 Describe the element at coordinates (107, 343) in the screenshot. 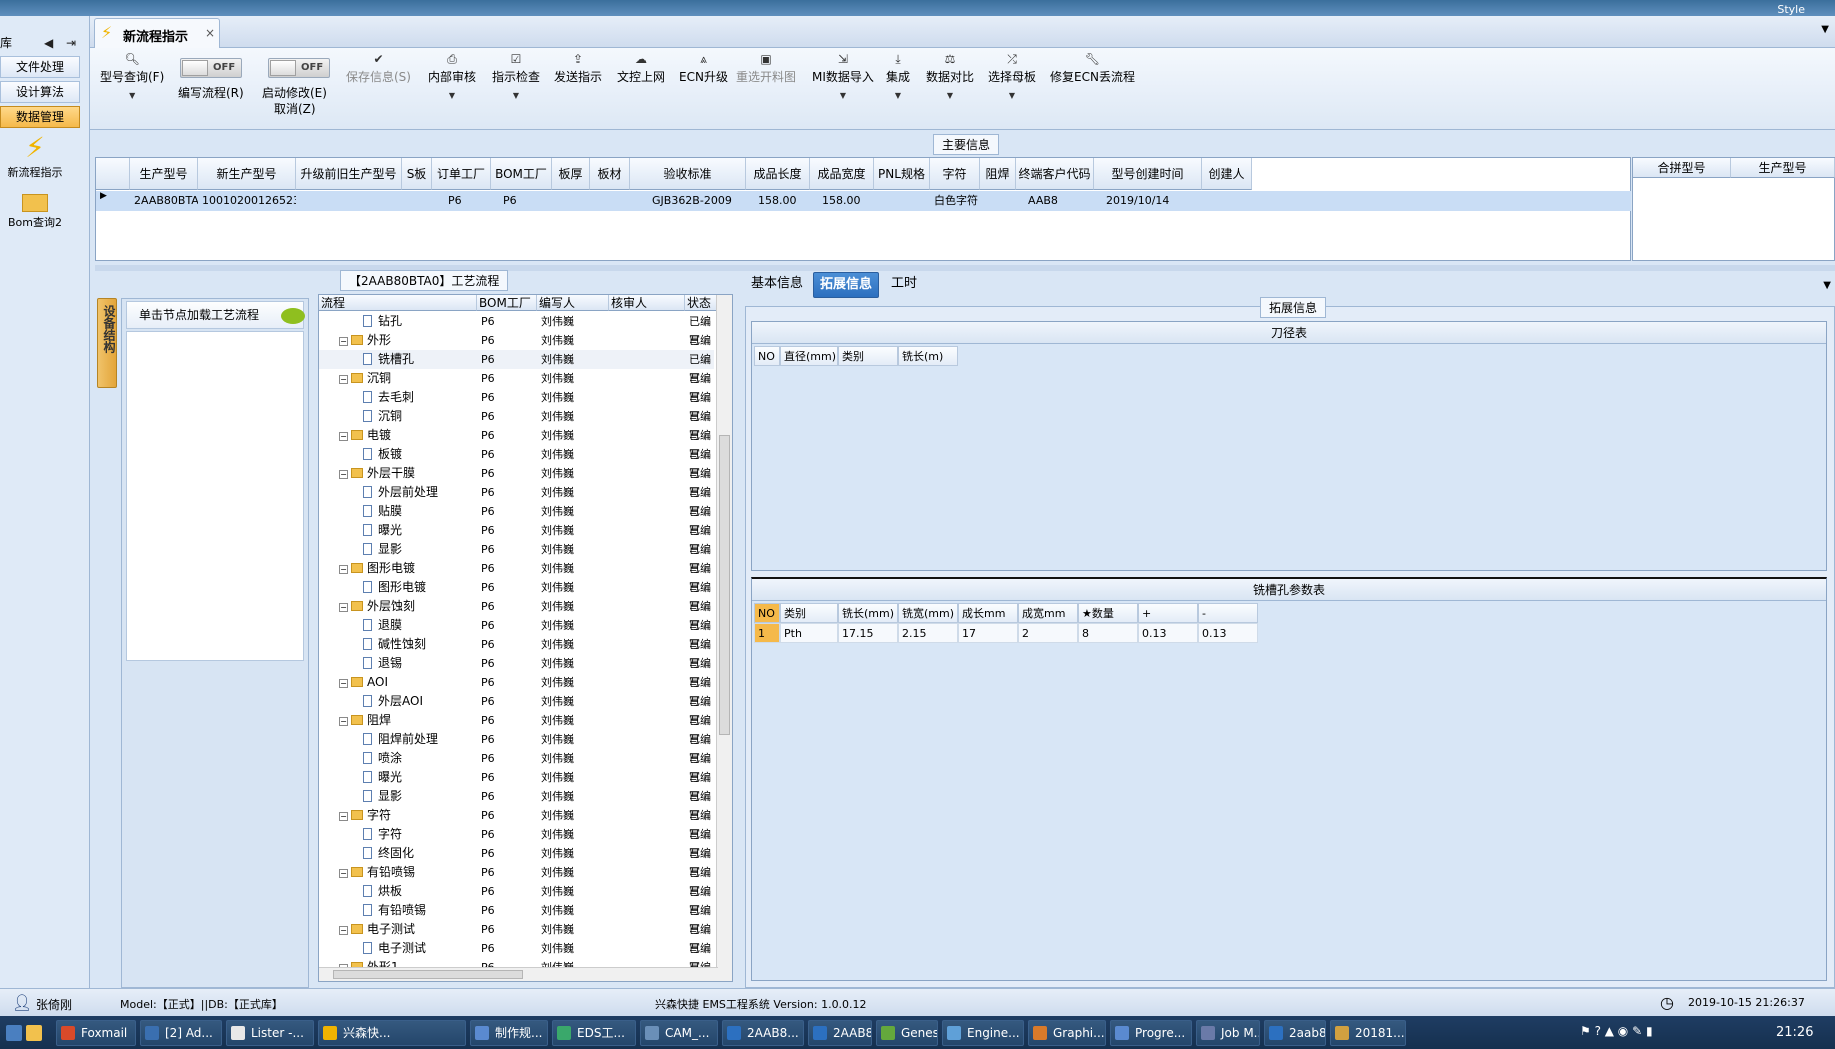

I see `tab-equipment-structure: 设备结构` at that location.